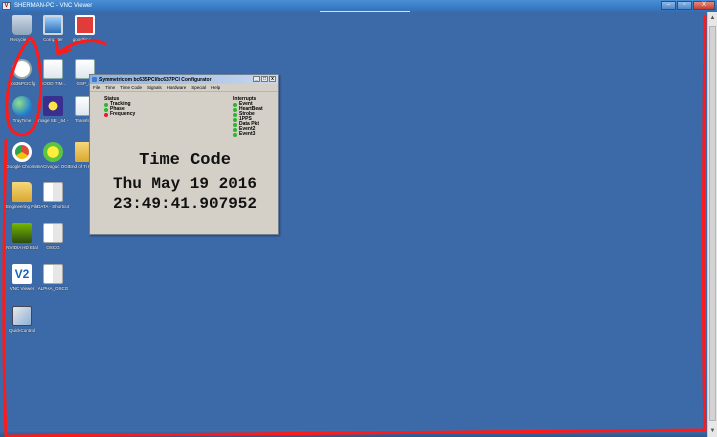 Image resolution: width=717 pixels, height=437 pixels. I want to click on chrome-icon, so click(22, 152).